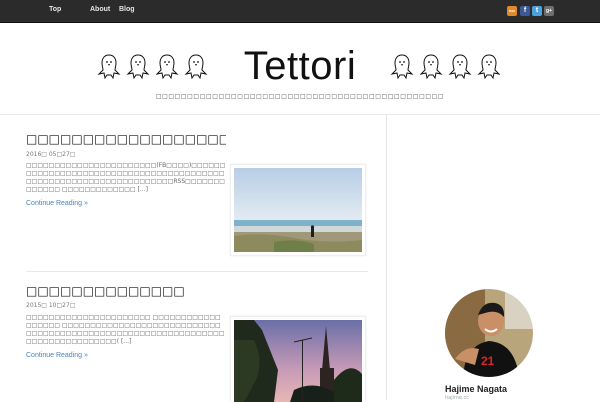 The width and height of the screenshot is (600, 402). What do you see at coordinates (386, 257) in the screenshot?
I see `sidebar-divider` at bounding box center [386, 257].